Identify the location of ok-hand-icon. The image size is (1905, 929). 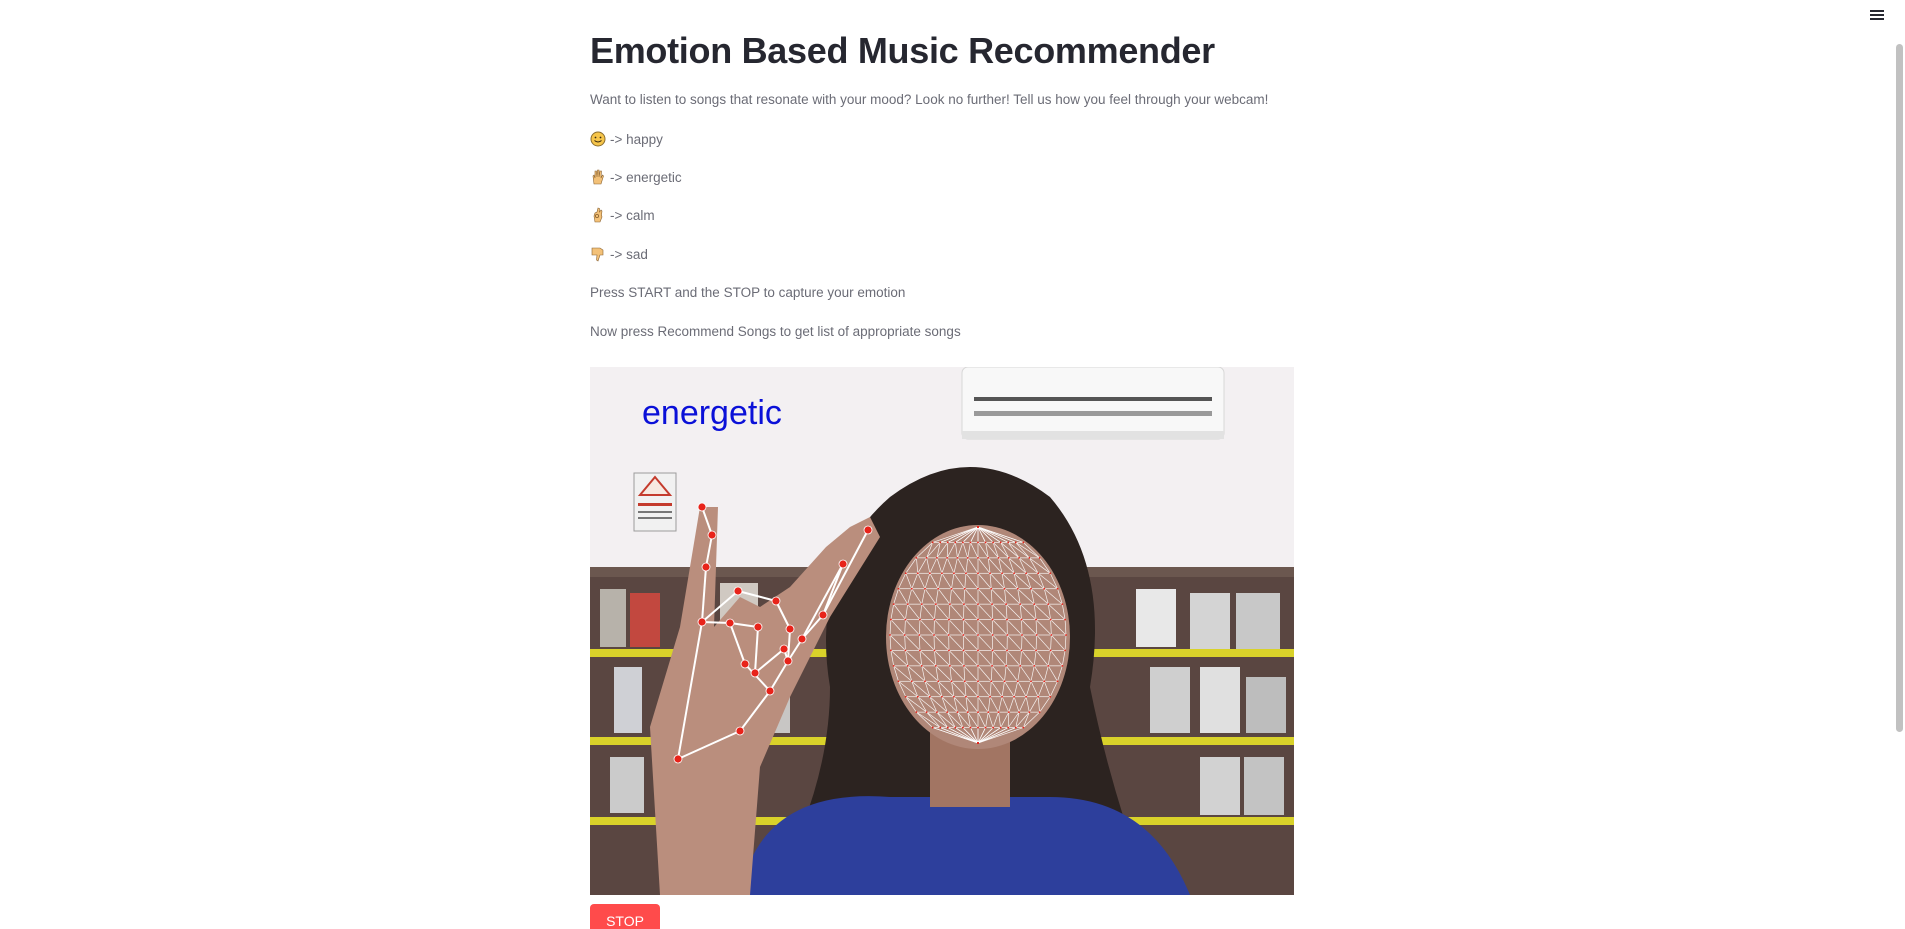
(598, 215).